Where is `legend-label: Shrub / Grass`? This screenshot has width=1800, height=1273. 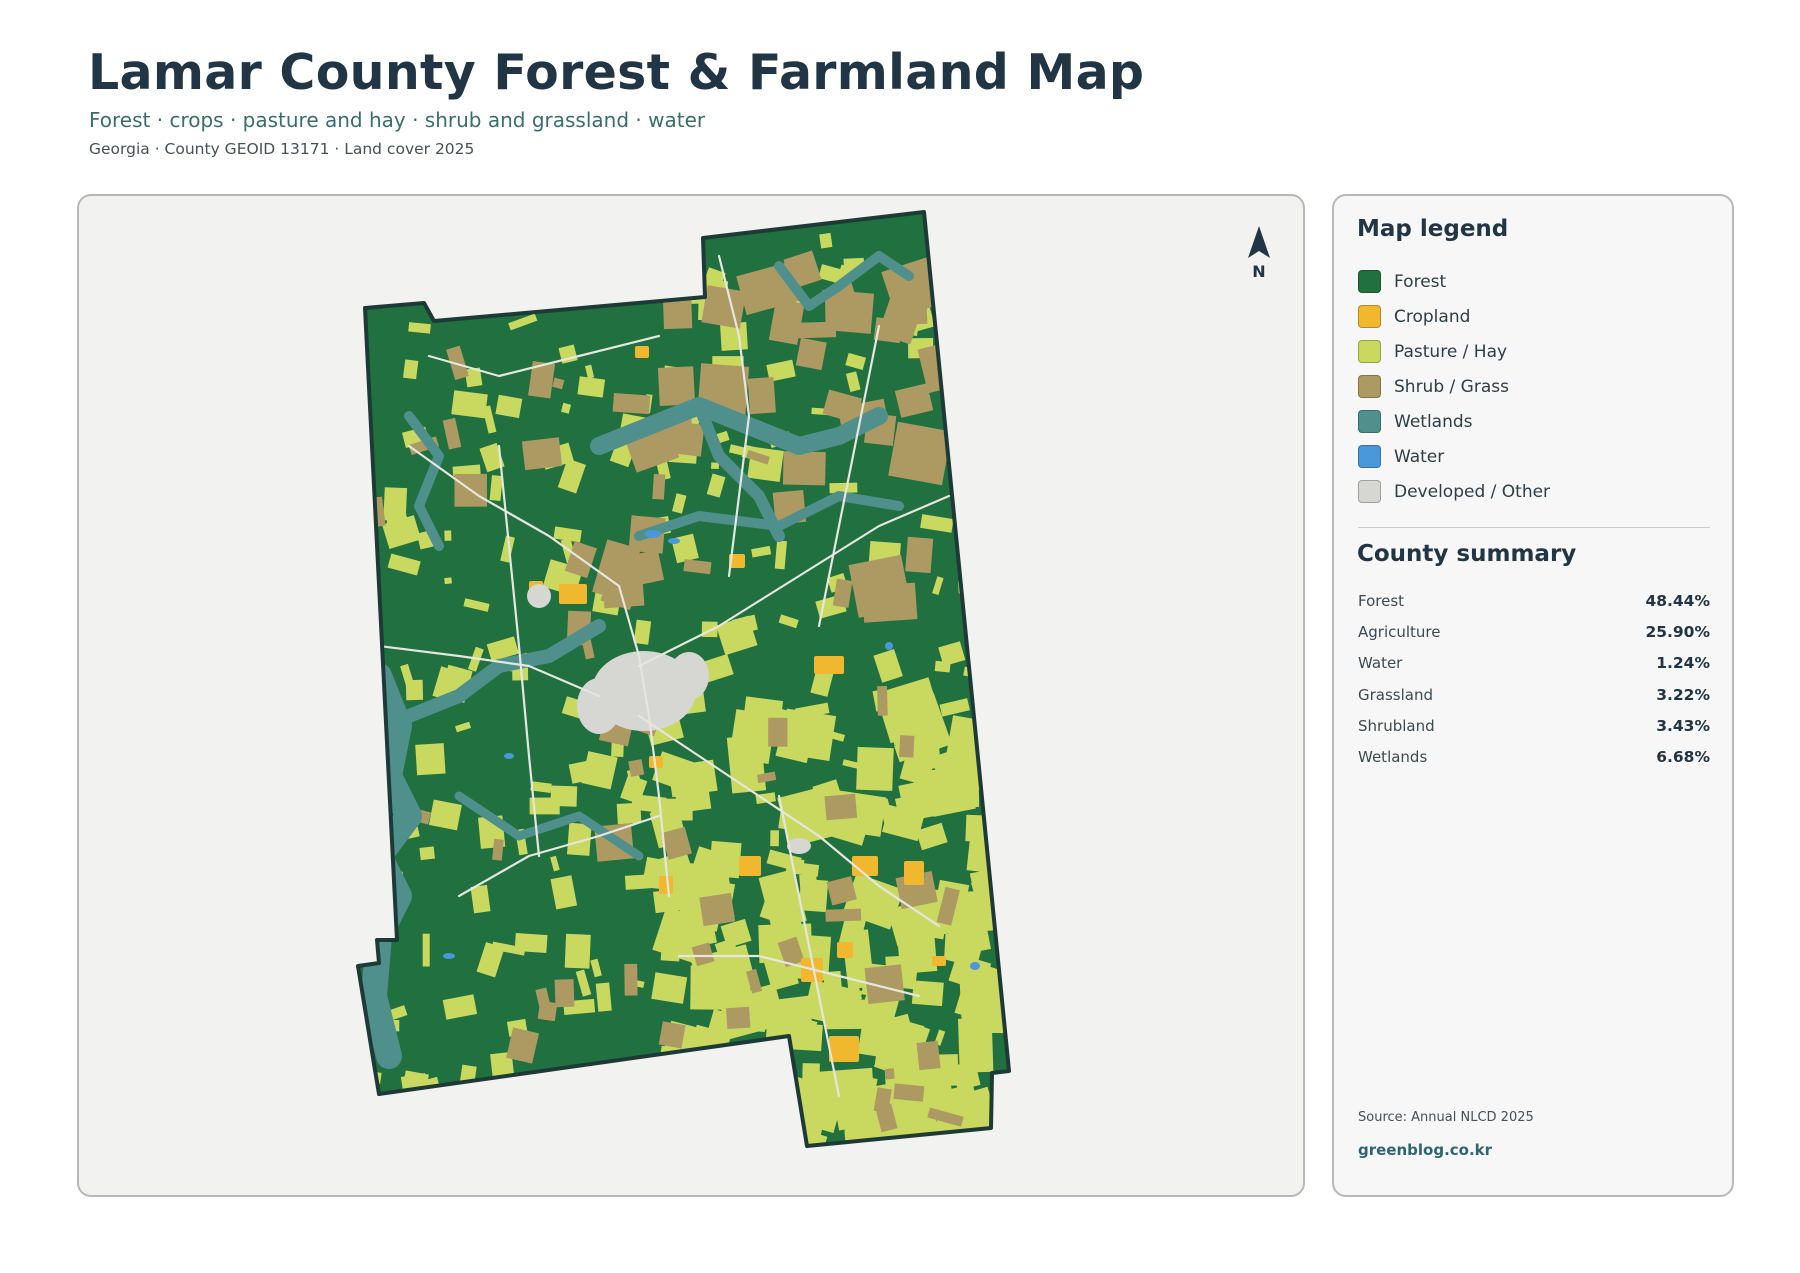 legend-label: Shrub / Grass is located at coordinates (1451, 386).